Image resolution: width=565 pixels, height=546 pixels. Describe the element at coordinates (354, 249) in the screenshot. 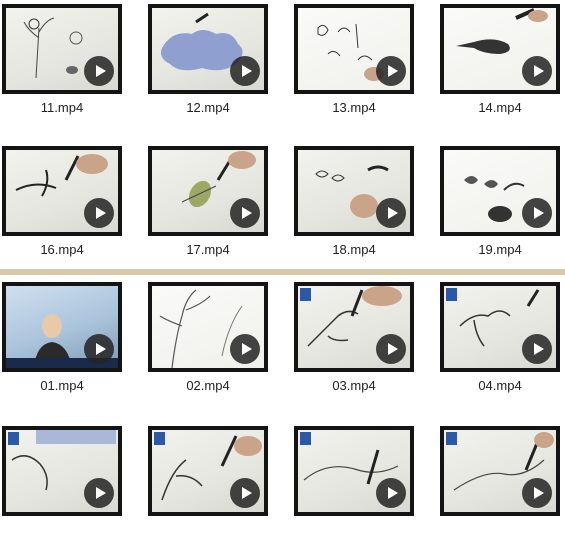

I see `file-name: 18.mp4` at that location.